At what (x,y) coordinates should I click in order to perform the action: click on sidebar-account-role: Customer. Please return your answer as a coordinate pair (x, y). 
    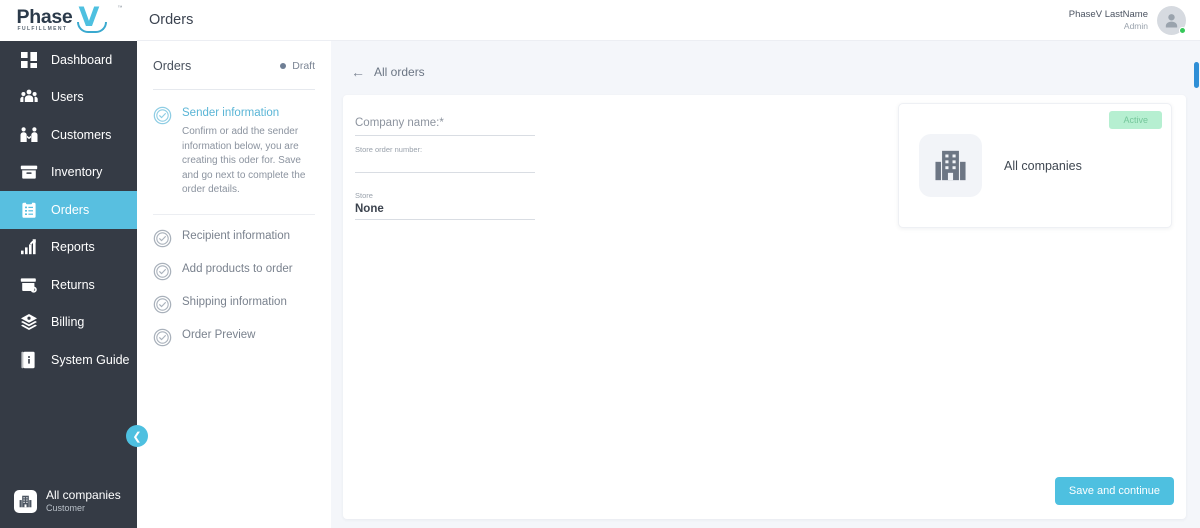
    Looking at the image, I should click on (66, 508).